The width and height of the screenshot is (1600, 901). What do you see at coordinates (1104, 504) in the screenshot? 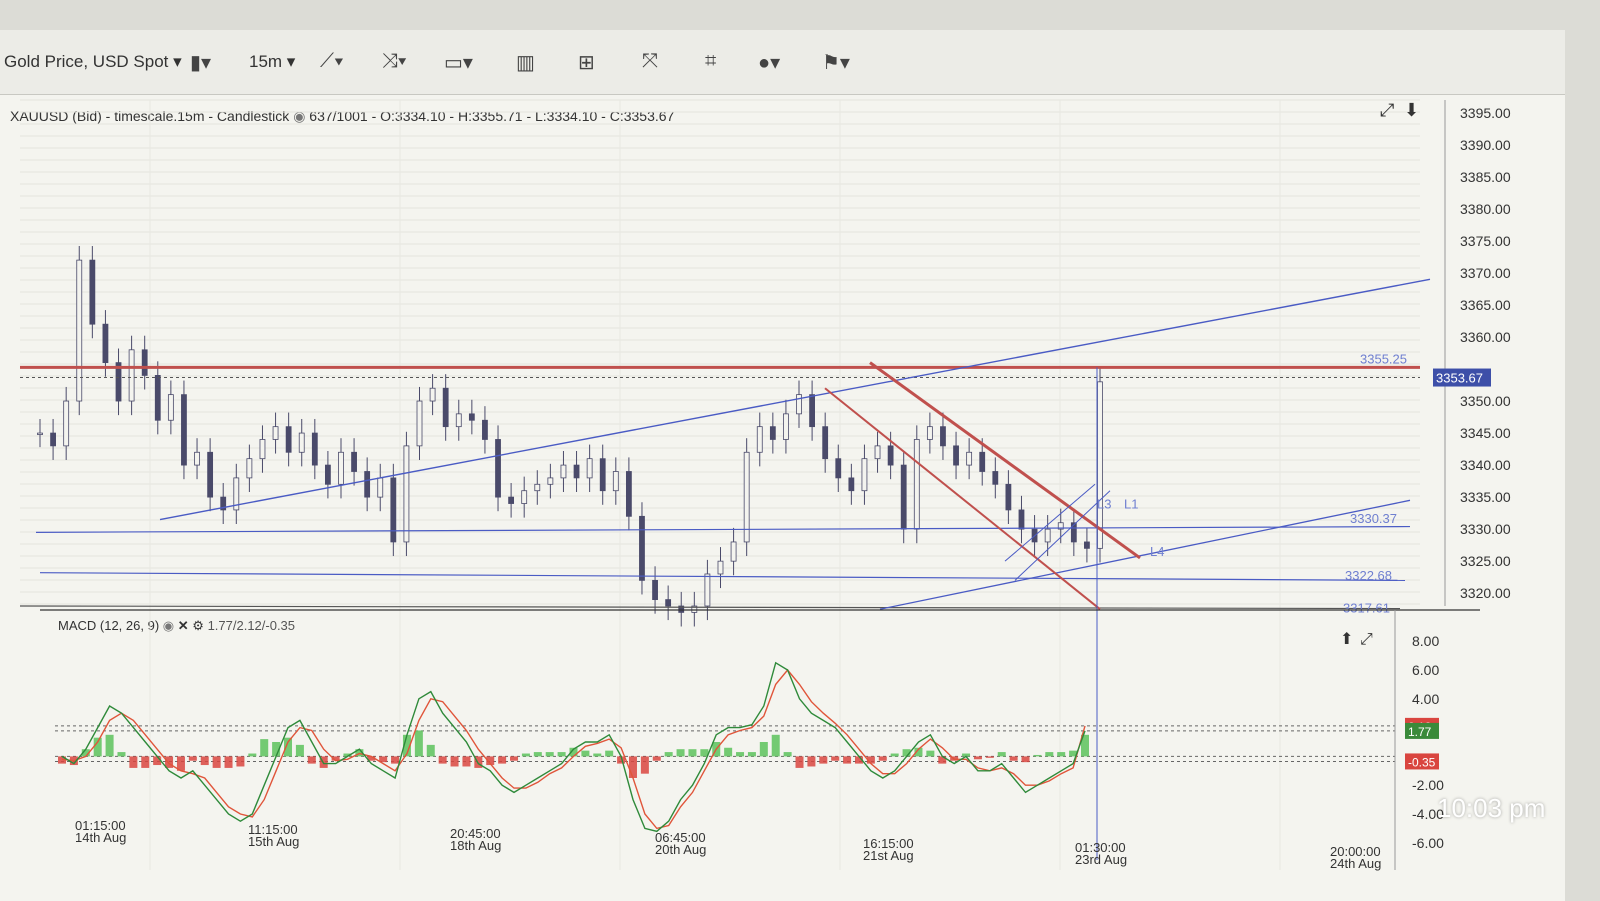
I see `line-label-l3: L3` at bounding box center [1104, 504].